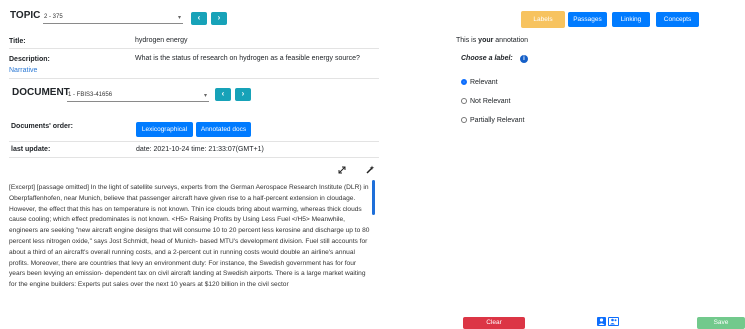 This screenshot has height=329, width=745. What do you see at coordinates (90, 95) in the screenshot?
I see `document-select-value: 1 - FBIS3-41656` at bounding box center [90, 95].